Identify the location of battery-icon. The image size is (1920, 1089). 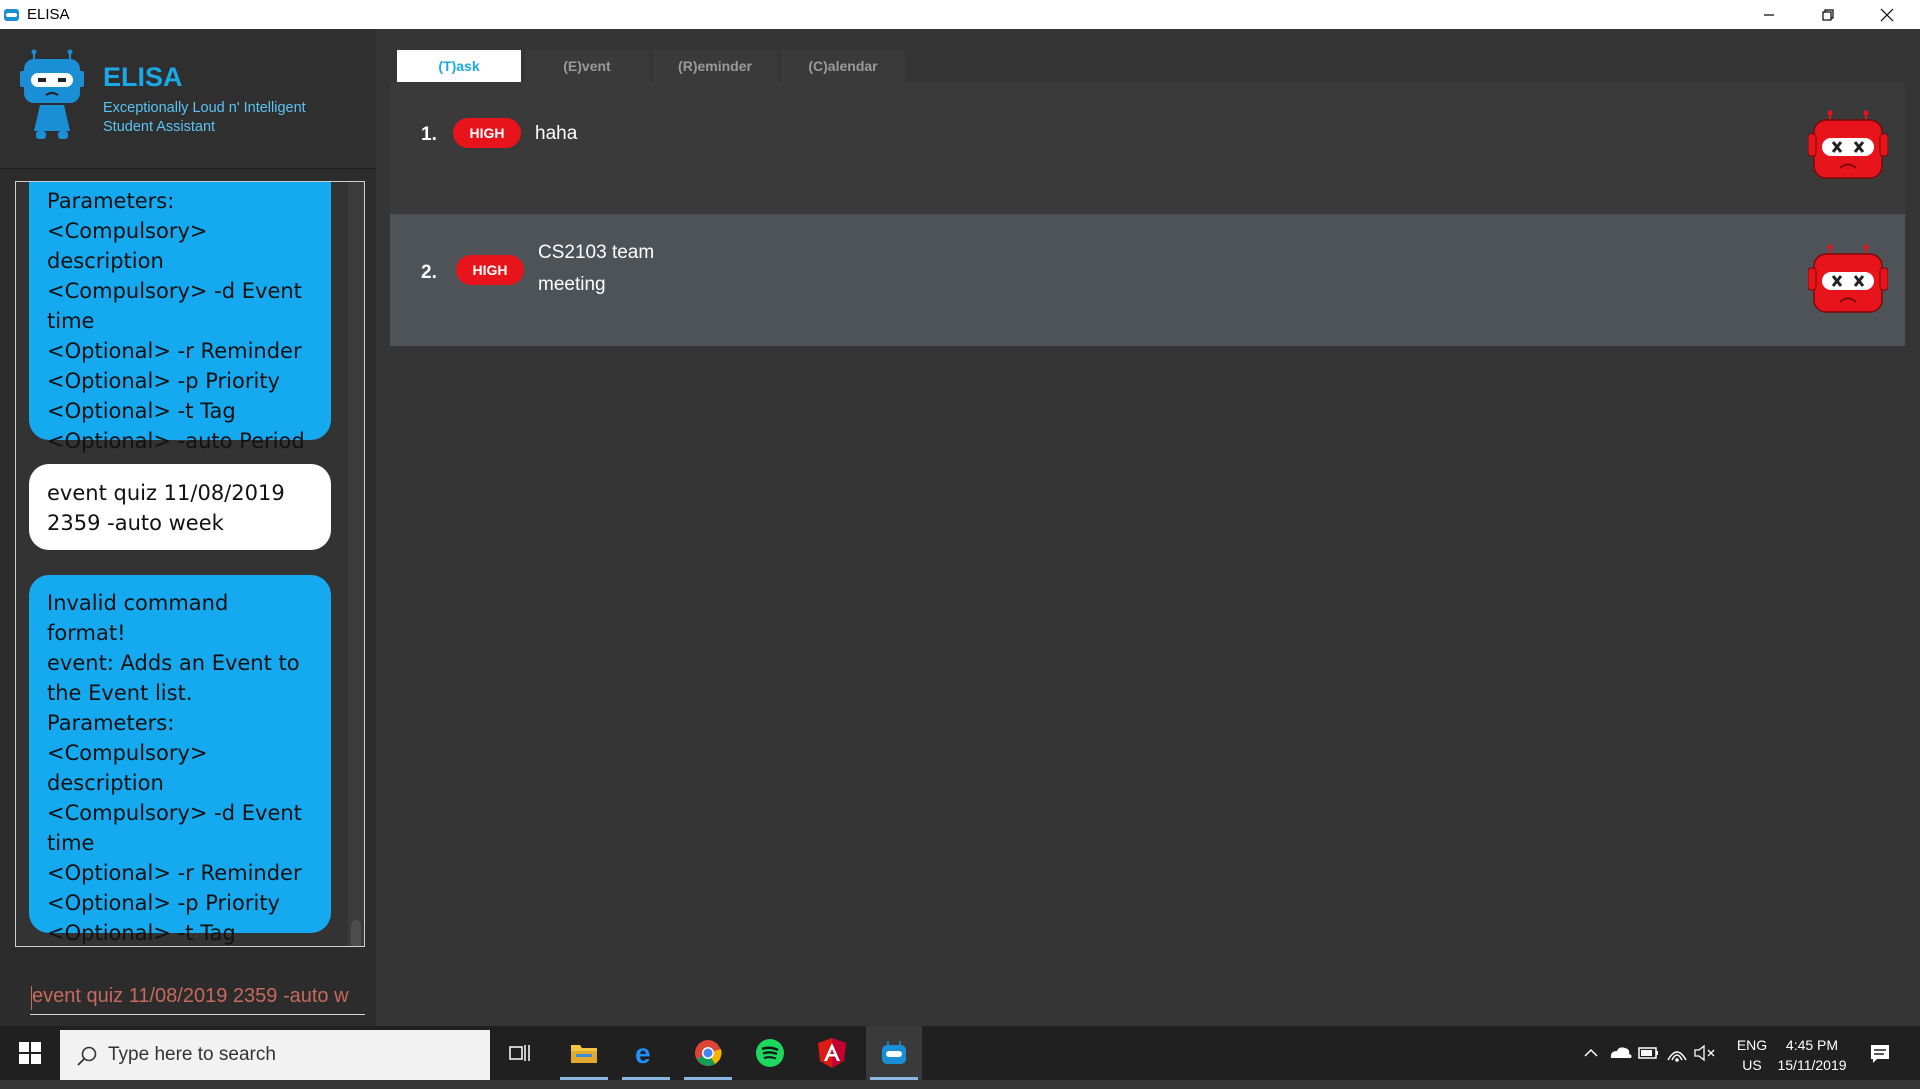
(1648, 1053).